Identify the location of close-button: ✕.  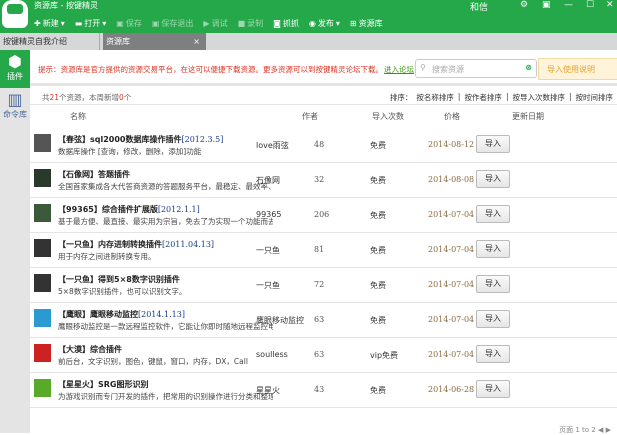
(610, 5).